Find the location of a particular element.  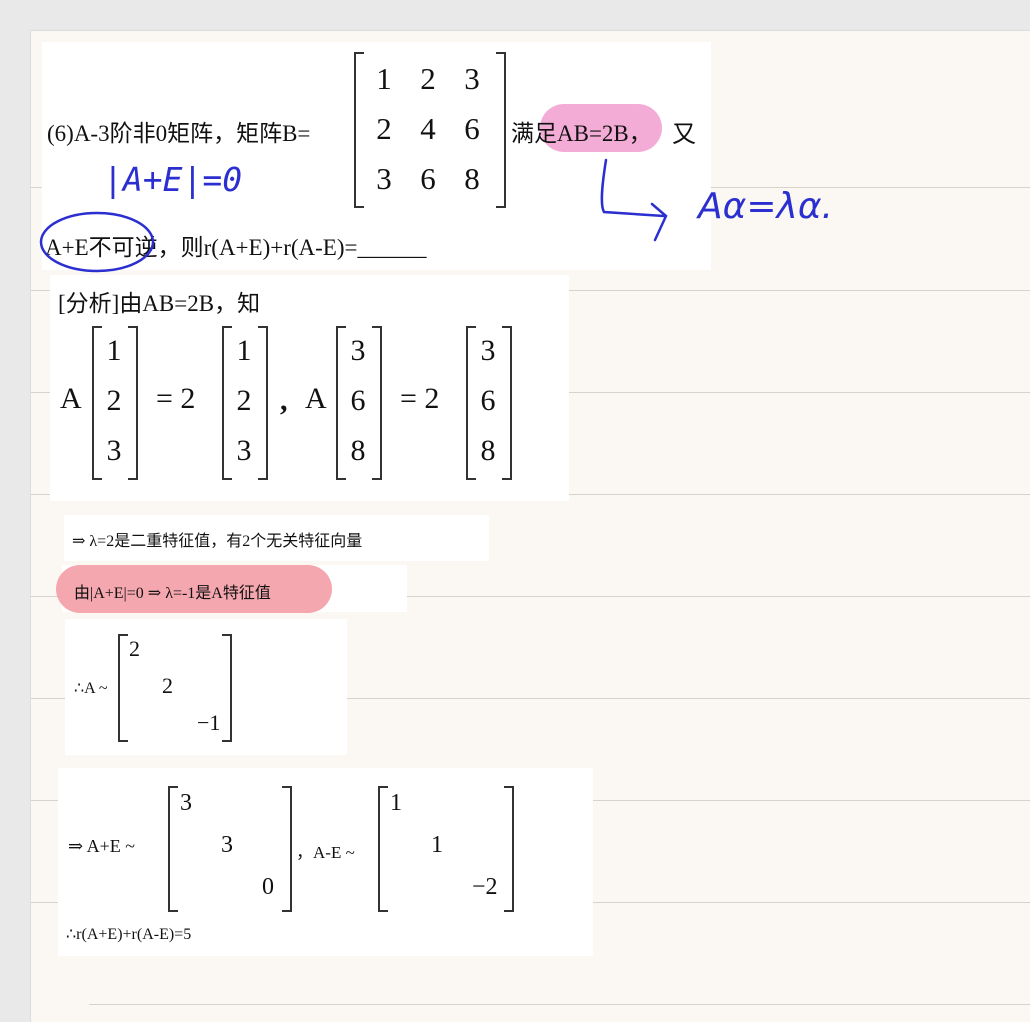

eq2-equals: = 2 is located at coordinates (420, 398).